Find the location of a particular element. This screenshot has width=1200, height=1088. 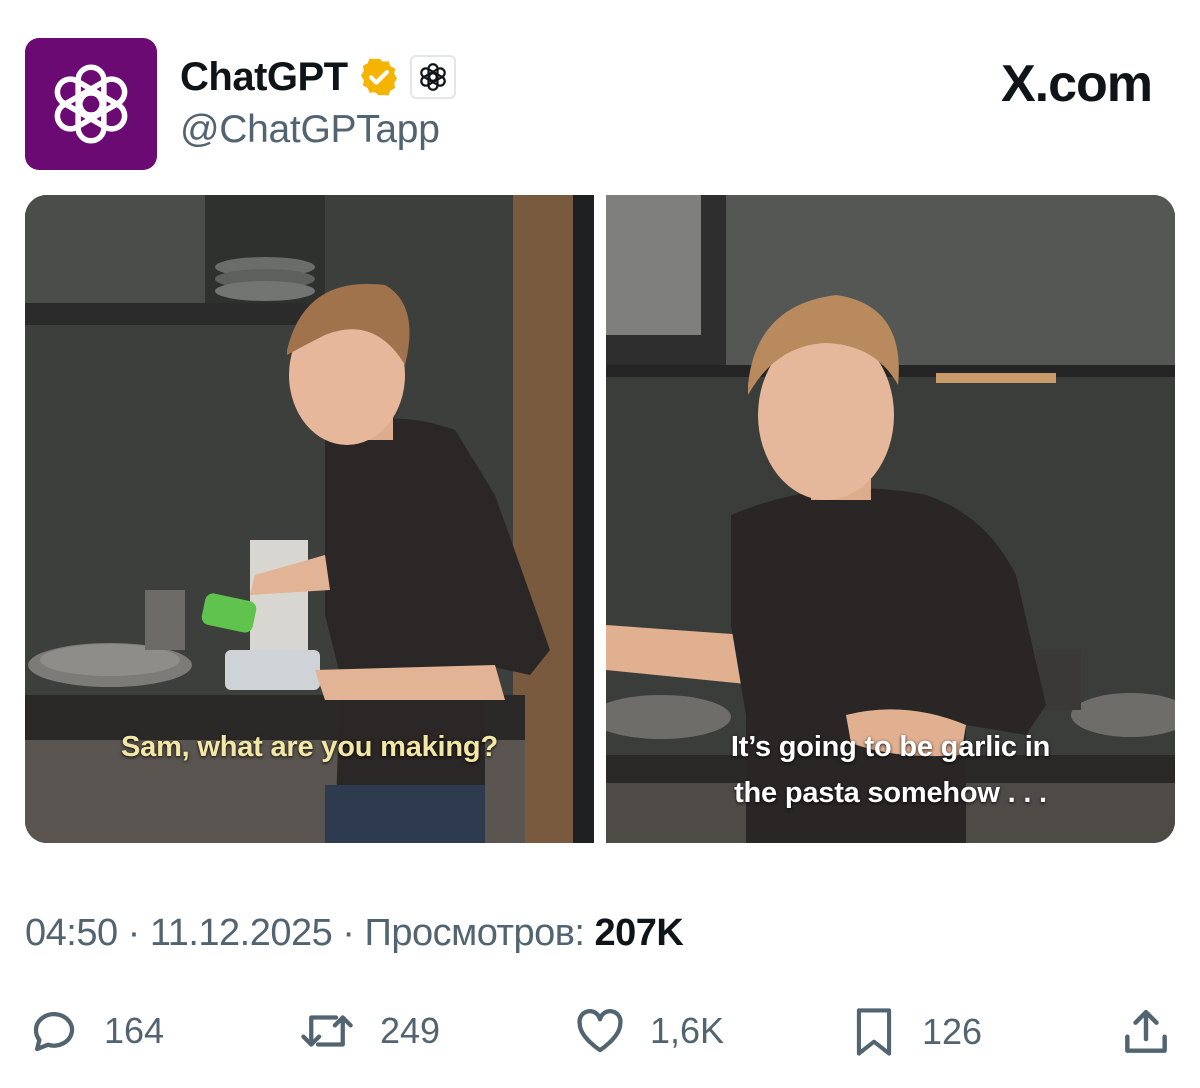

avatar is located at coordinates (91, 104).